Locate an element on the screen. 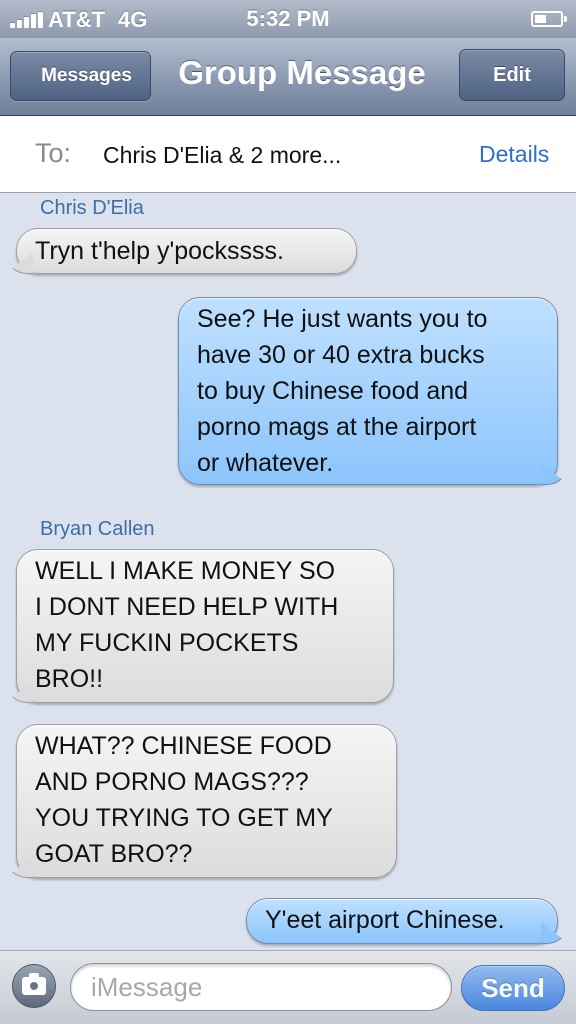  sender-name: Bryan Callen is located at coordinates (97, 529).